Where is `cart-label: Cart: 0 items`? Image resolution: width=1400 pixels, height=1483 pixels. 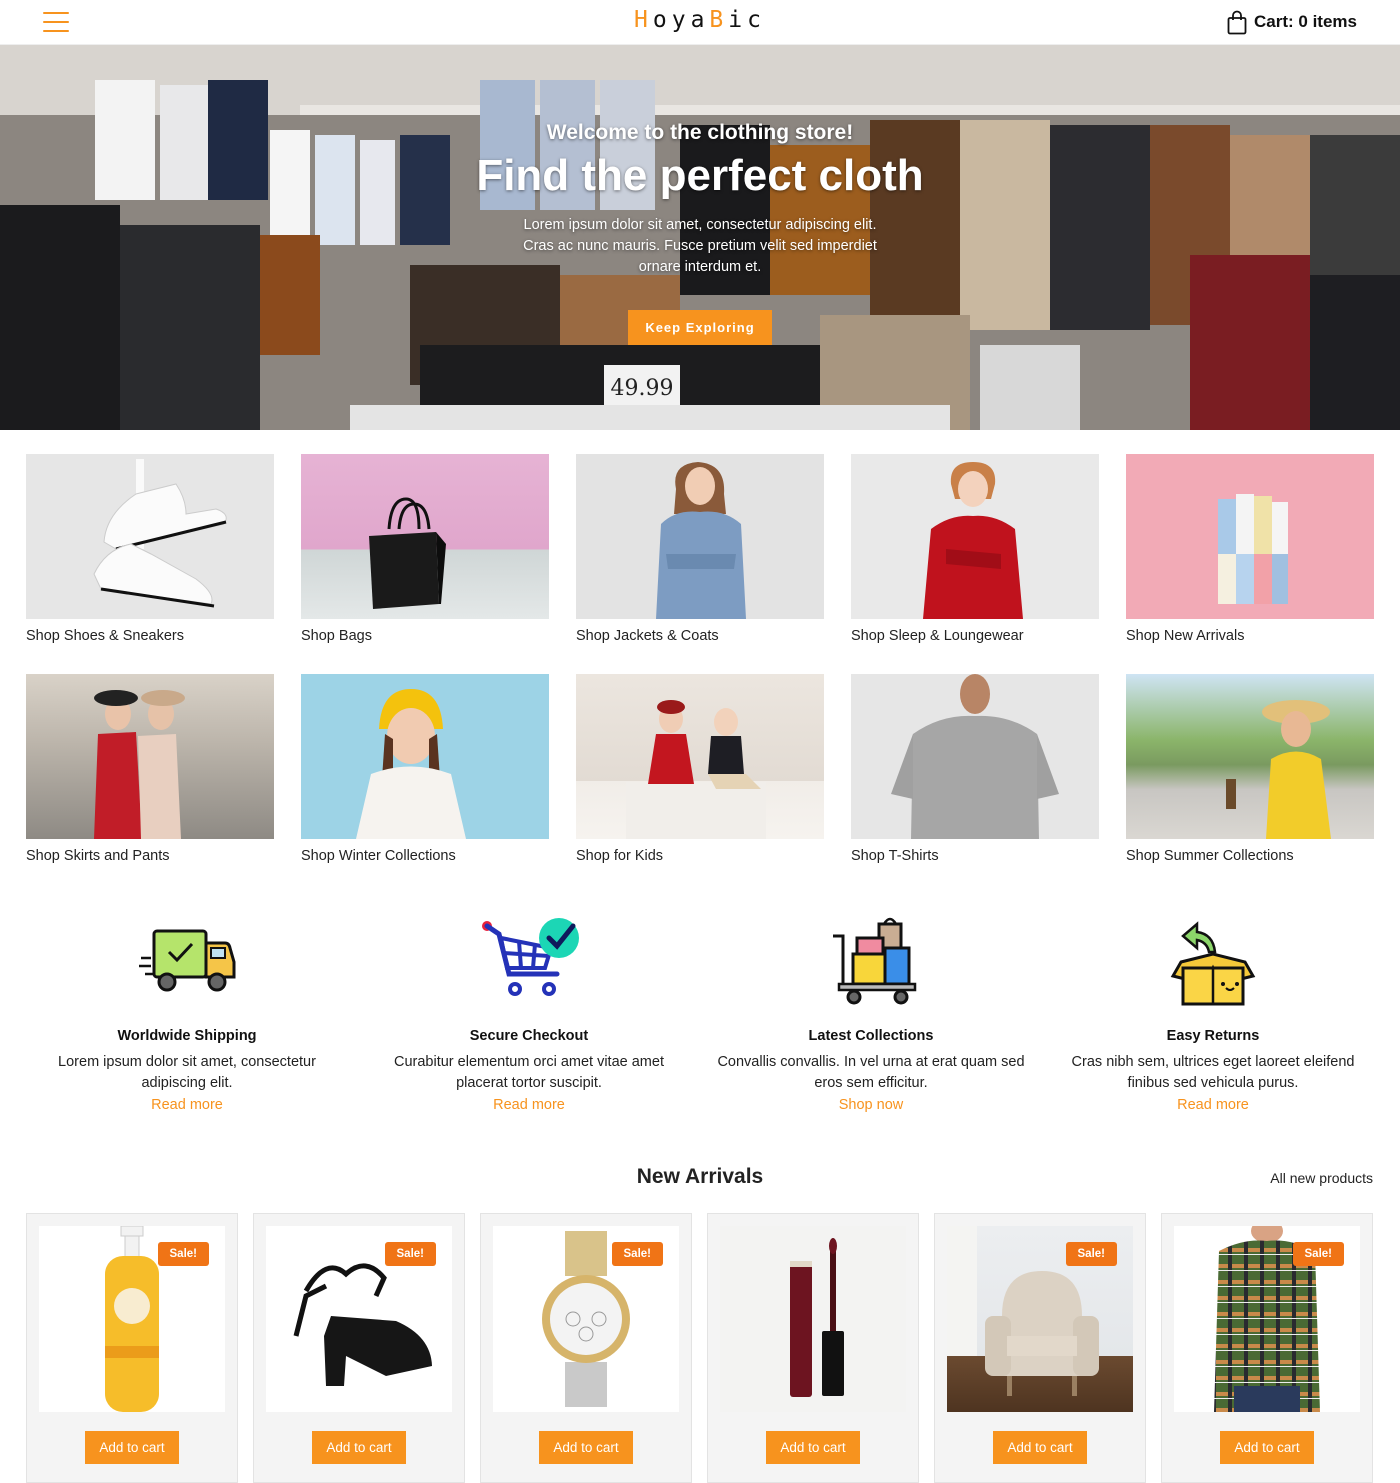
cart-label: Cart: 0 items is located at coordinates (1305, 21).